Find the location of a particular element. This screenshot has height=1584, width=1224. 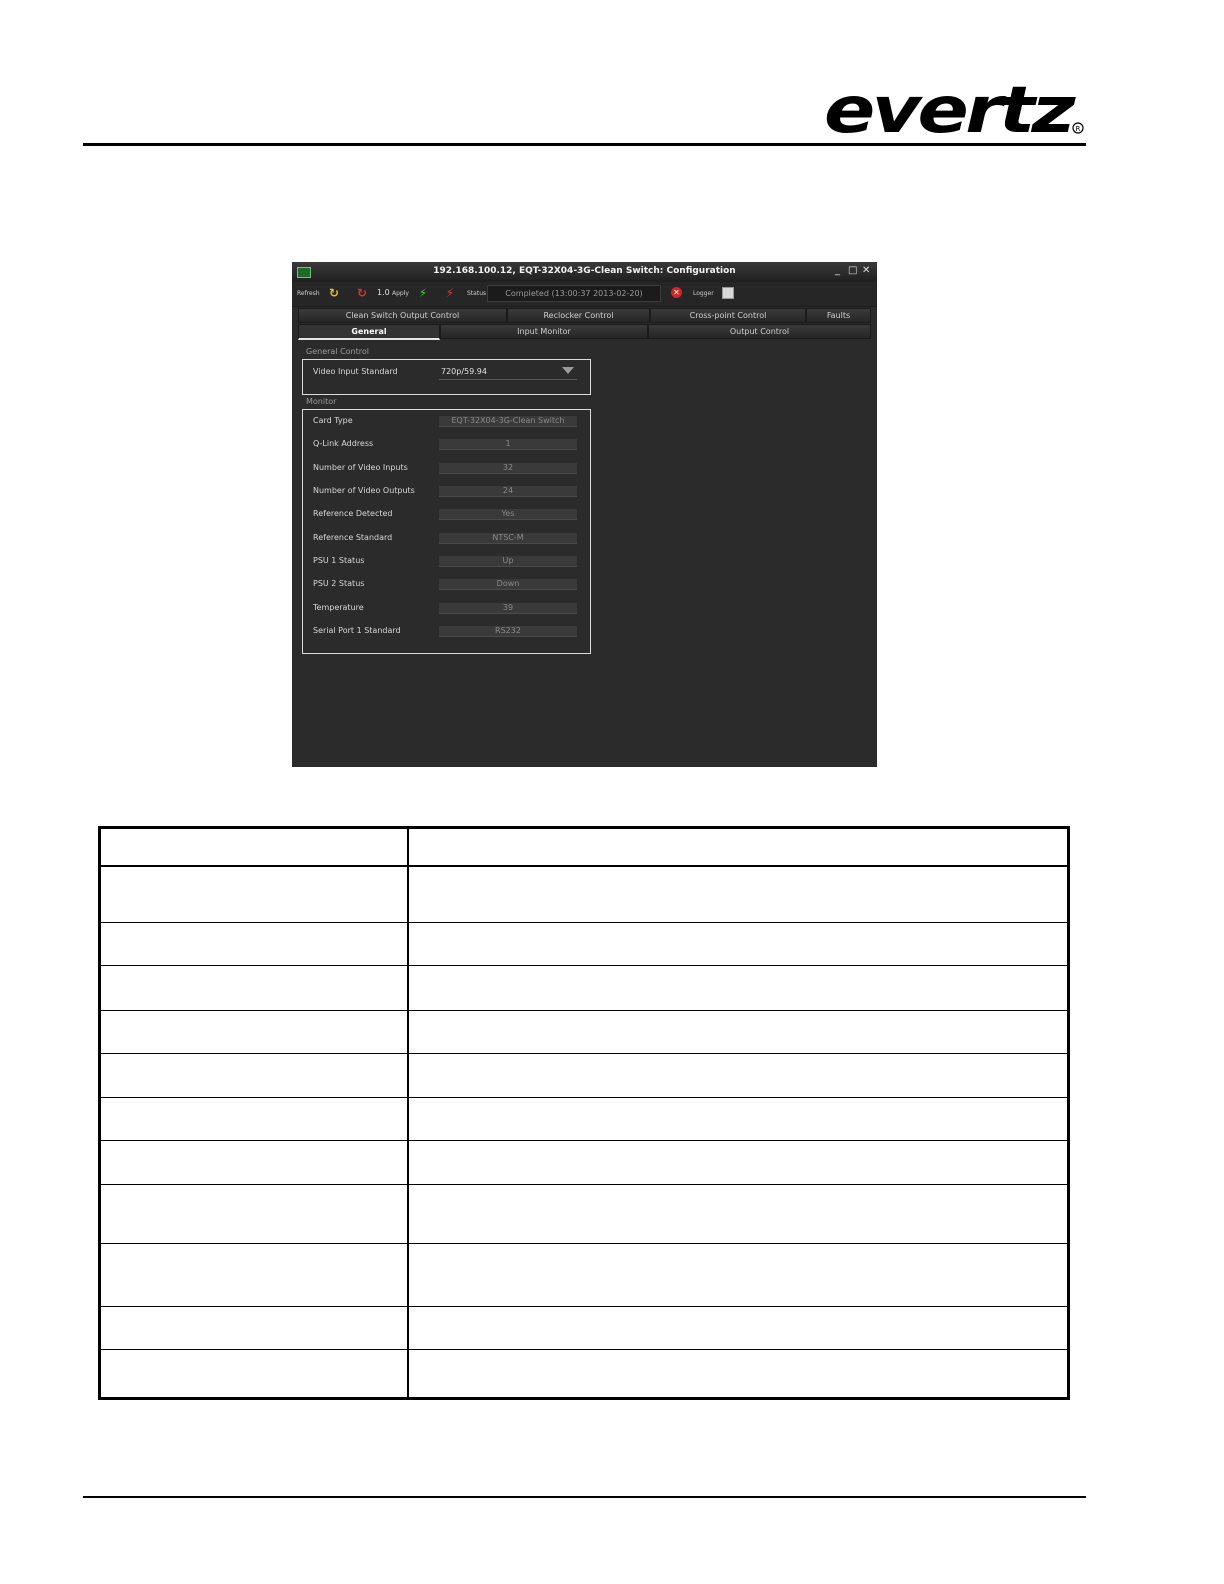

monitor-row-label: Reference Detected is located at coordinates (353, 513).